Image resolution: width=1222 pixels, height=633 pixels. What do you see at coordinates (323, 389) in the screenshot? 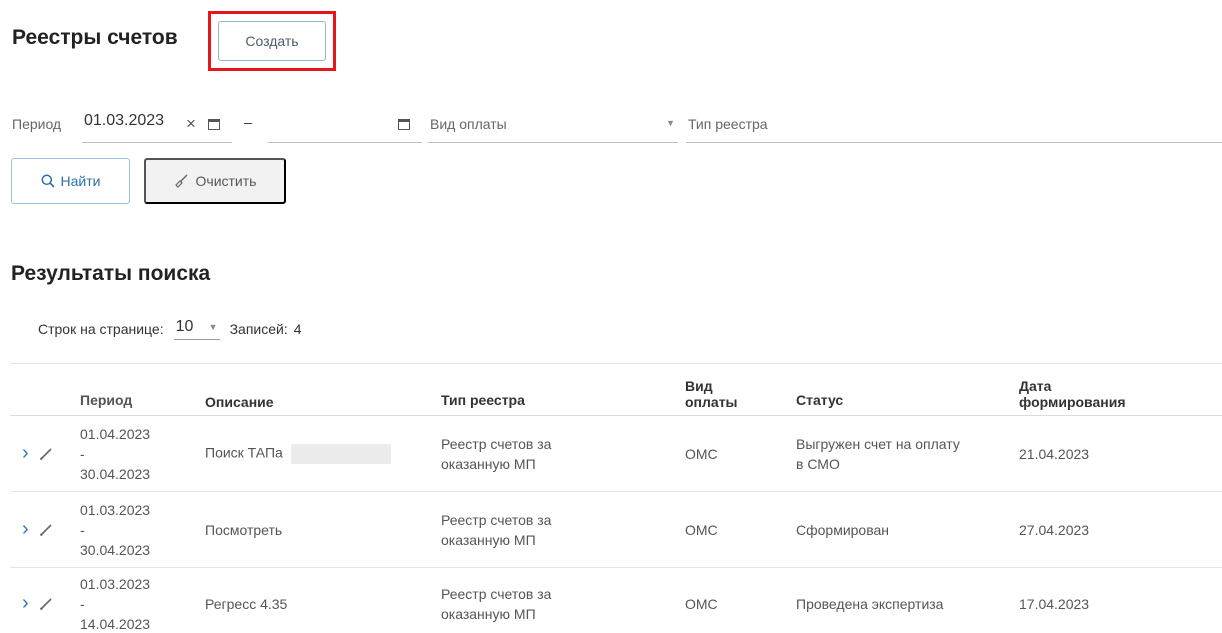
I see `column-header-description: Описание` at bounding box center [323, 389].